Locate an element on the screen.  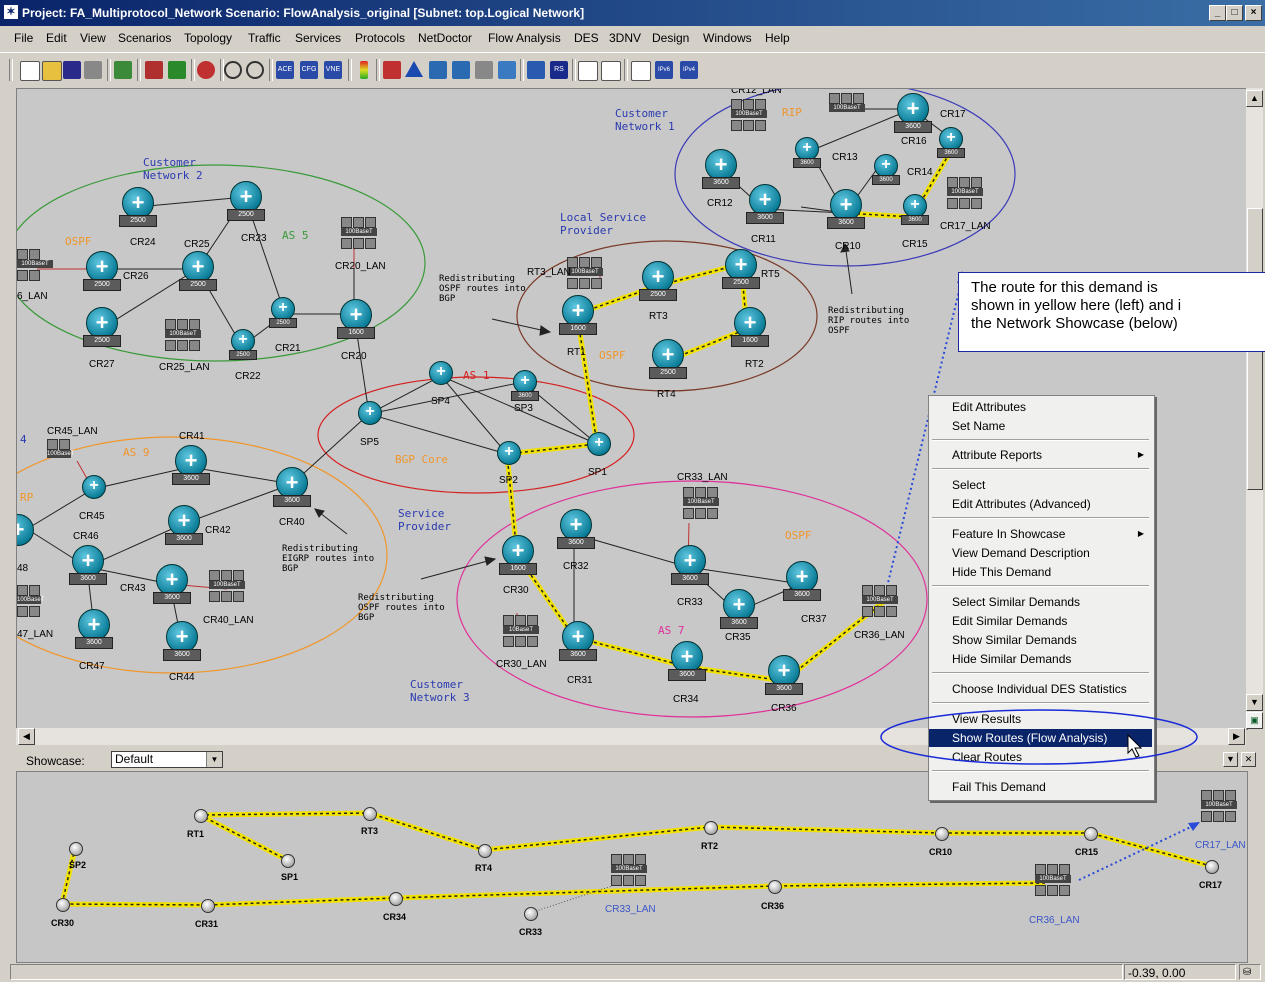
close-button: × is located at coordinates (1253, 13).